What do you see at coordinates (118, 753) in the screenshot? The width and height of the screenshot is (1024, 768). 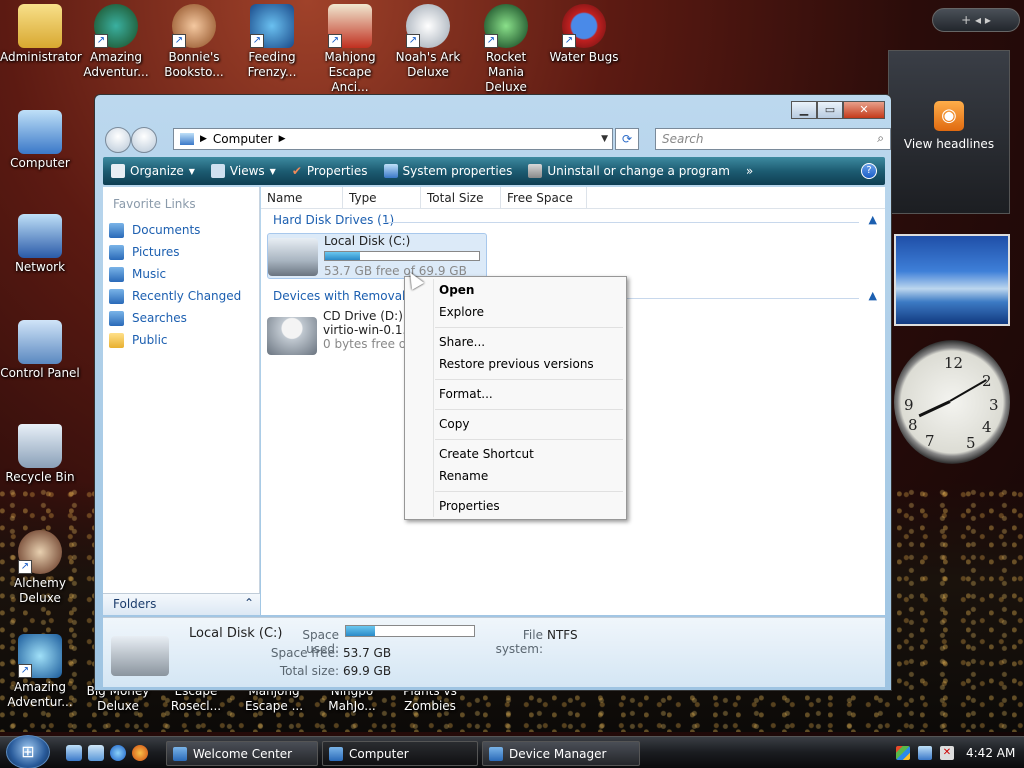 I see `internet-explorer-icon` at bounding box center [118, 753].